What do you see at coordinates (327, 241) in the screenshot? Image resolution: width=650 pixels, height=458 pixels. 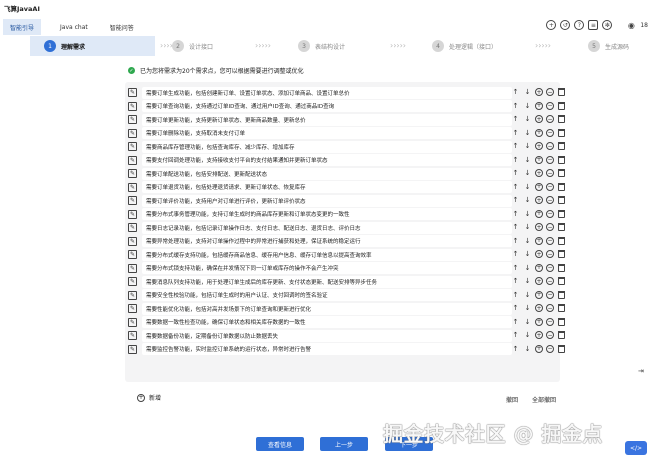 I see `requirement-text: 需要异常处理功能，支持对订单操作过程中的异常进行捕获和处理，保证系统的稳定运行` at bounding box center [327, 241].